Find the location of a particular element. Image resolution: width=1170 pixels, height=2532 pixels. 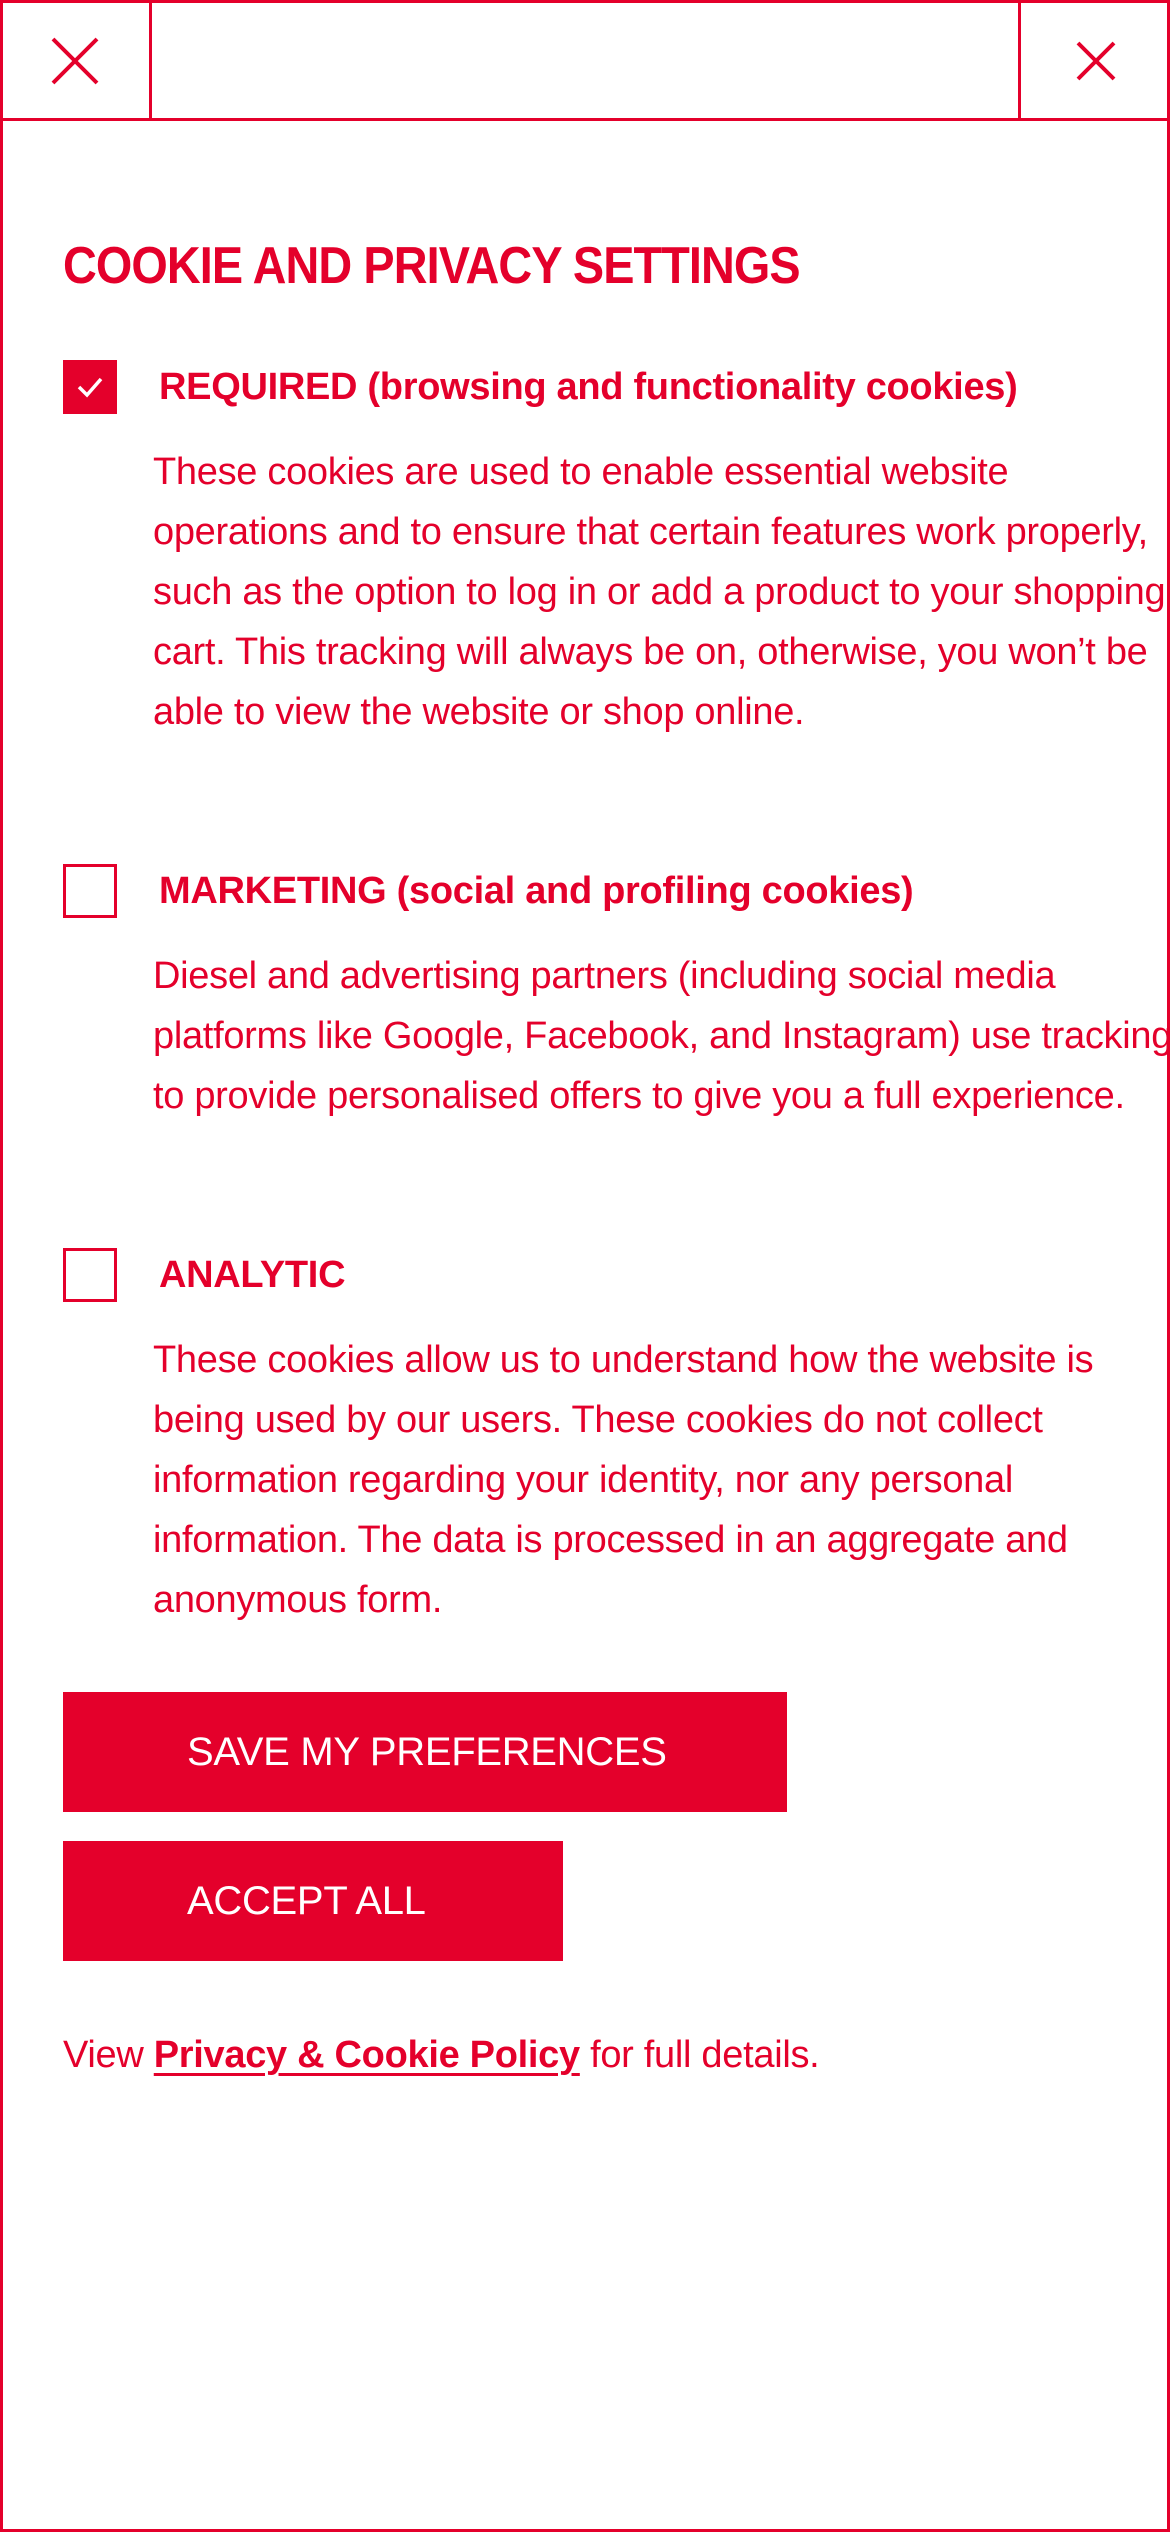

option-label-analytic: ANALYTIC is located at coordinates (252, 1274).